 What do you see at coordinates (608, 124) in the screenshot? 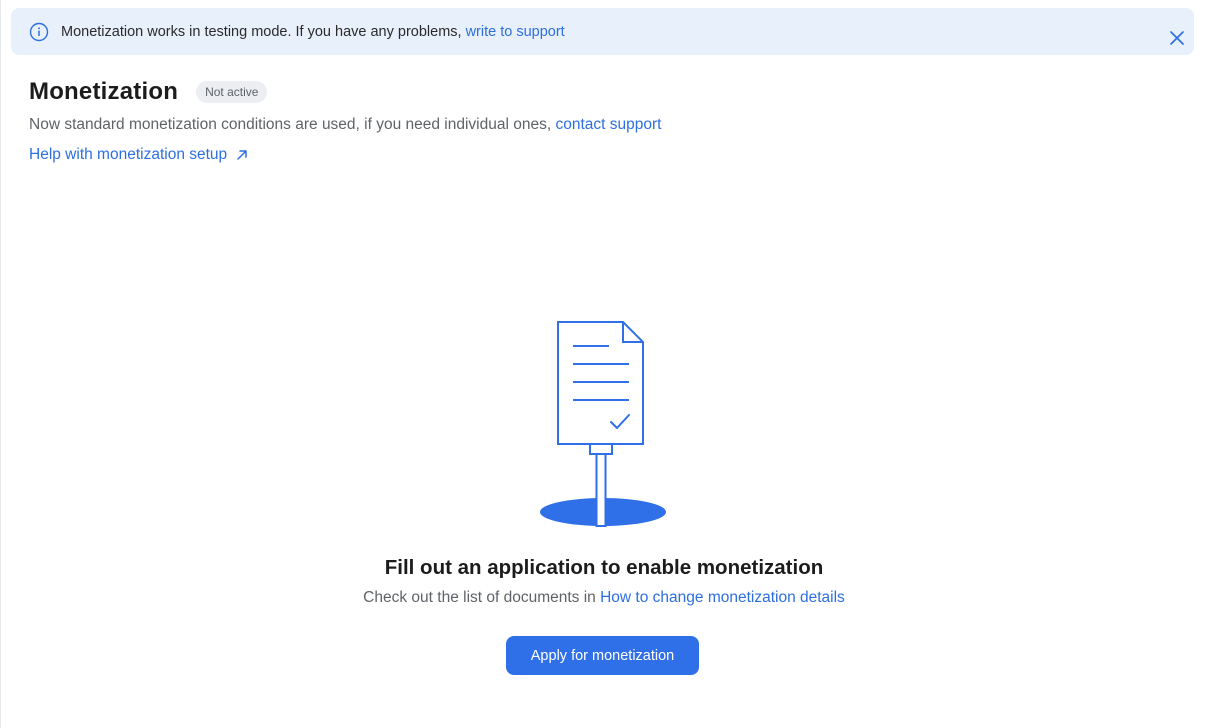
I see `contact-support-link: contact support` at bounding box center [608, 124].